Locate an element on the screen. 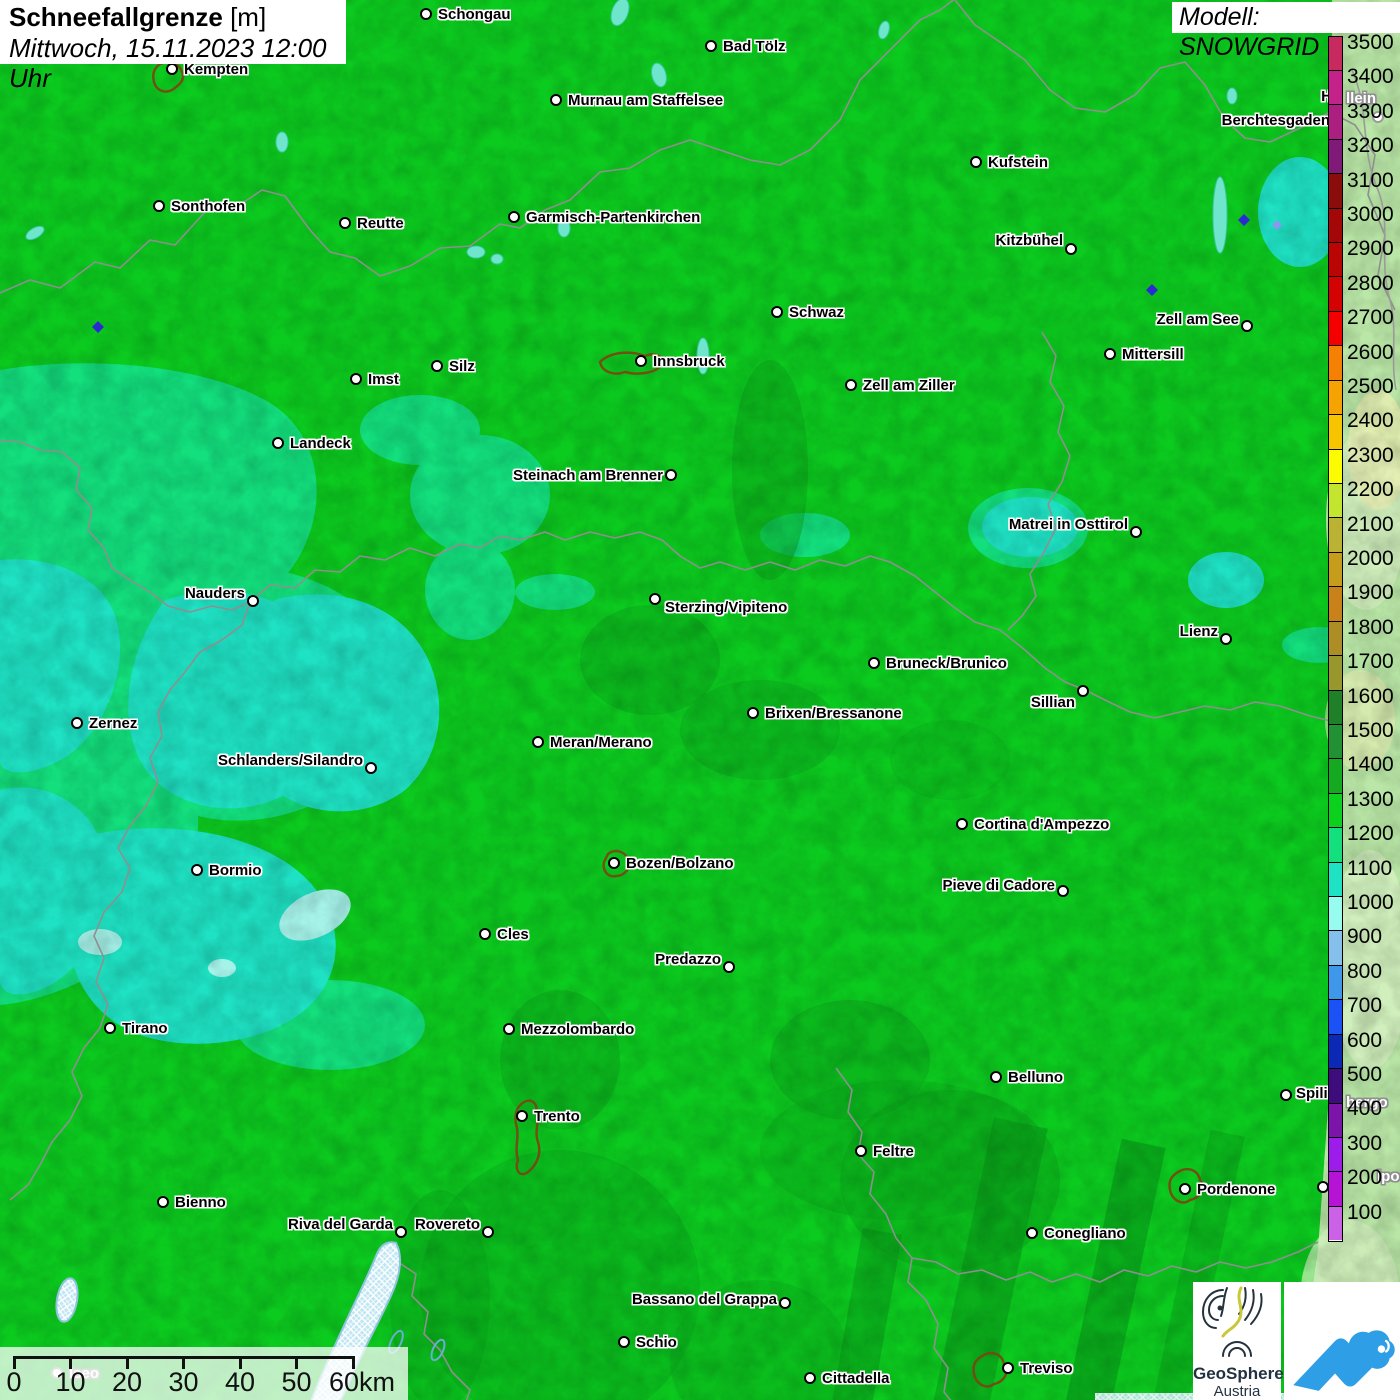  geosphere-name: GeoSphere is located at coordinates (1238, 1373).